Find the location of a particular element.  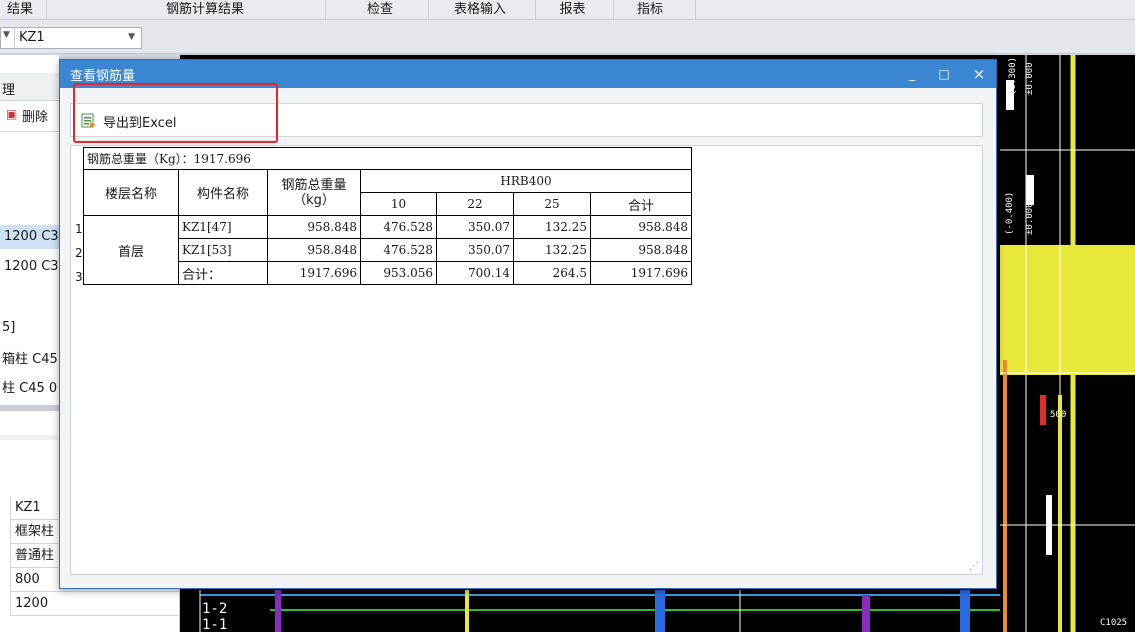

weight-d22-cell: 700.14 is located at coordinates (475, 273).